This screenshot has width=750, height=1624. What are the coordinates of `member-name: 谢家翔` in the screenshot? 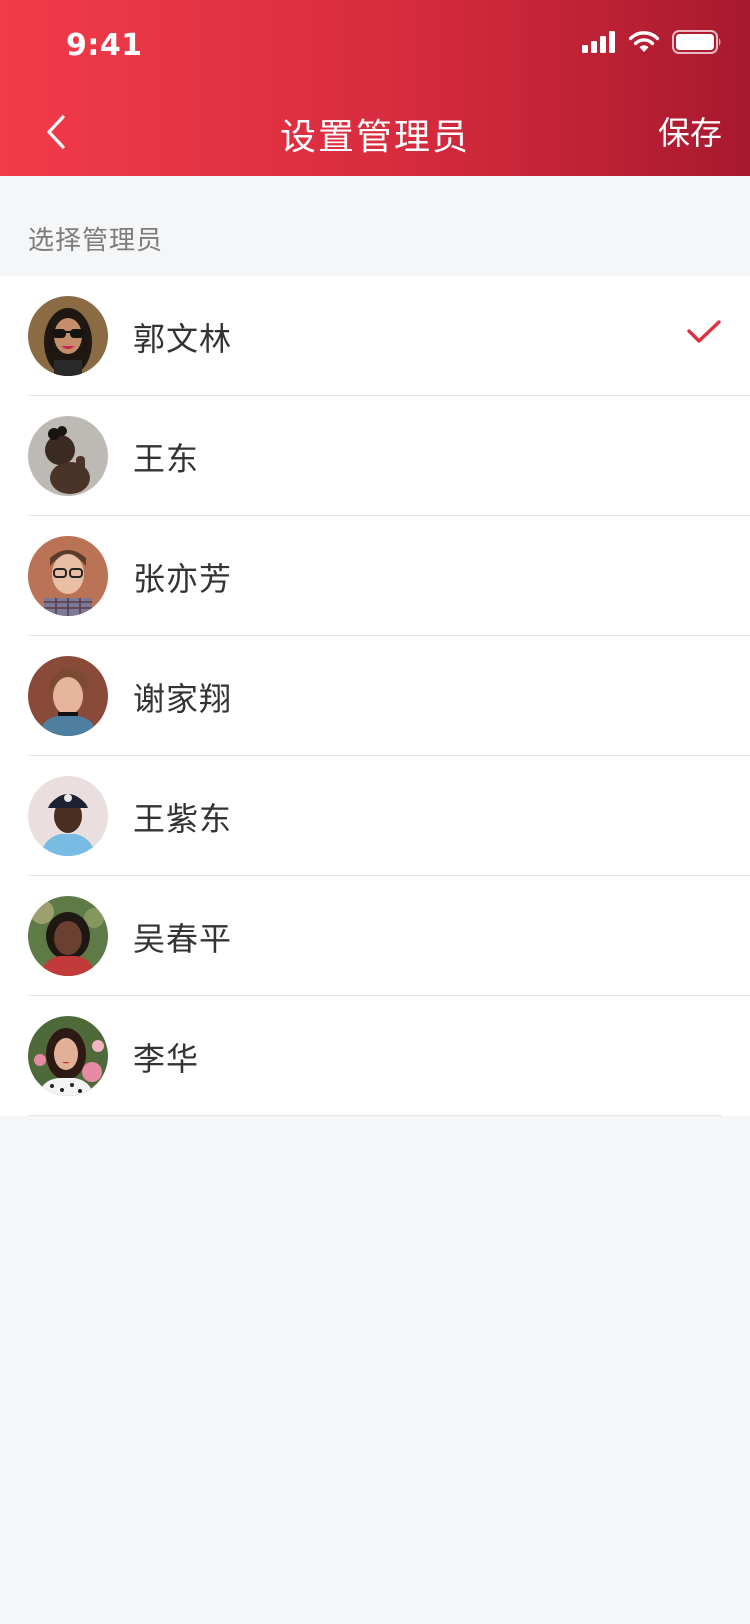 It's located at (183, 699).